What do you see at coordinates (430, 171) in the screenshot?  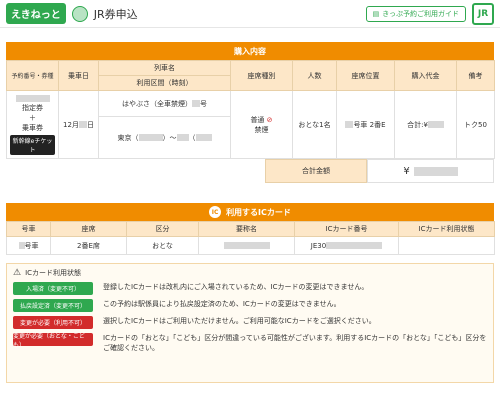 I see `total-value: ¥` at bounding box center [430, 171].